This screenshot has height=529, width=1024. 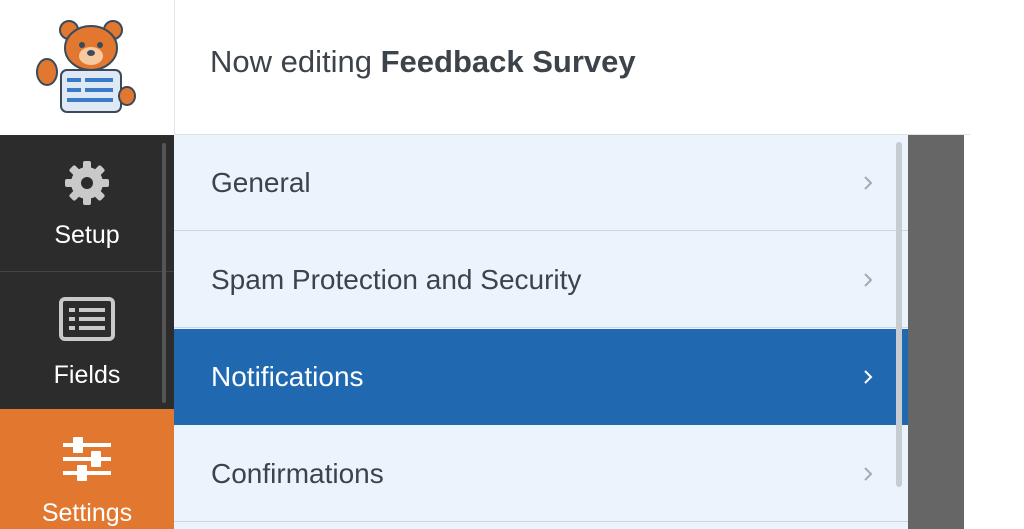 What do you see at coordinates (541, 377) in the screenshot?
I see `panel-item-notifications: Notifications` at bounding box center [541, 377].